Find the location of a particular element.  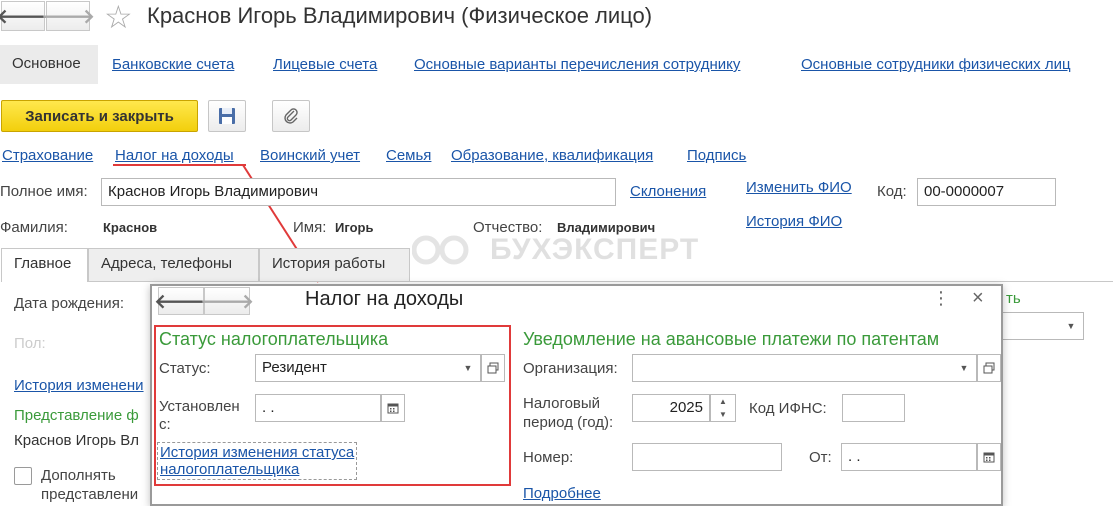

ifns-field is located at coordinates (873, 408).